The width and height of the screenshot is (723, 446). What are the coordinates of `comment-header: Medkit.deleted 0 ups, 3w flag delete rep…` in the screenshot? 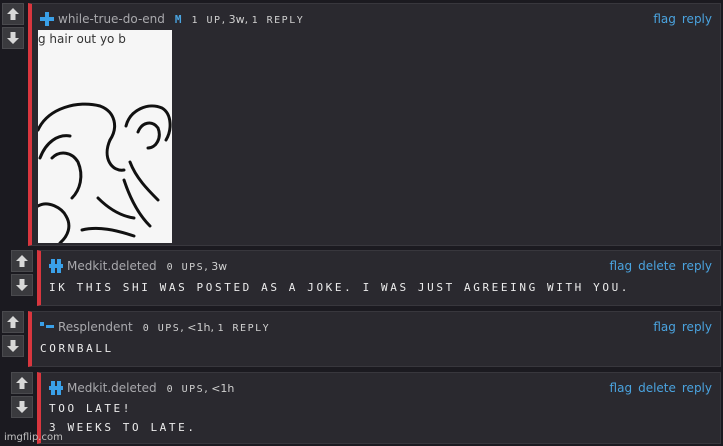 It's located at (380, 266).